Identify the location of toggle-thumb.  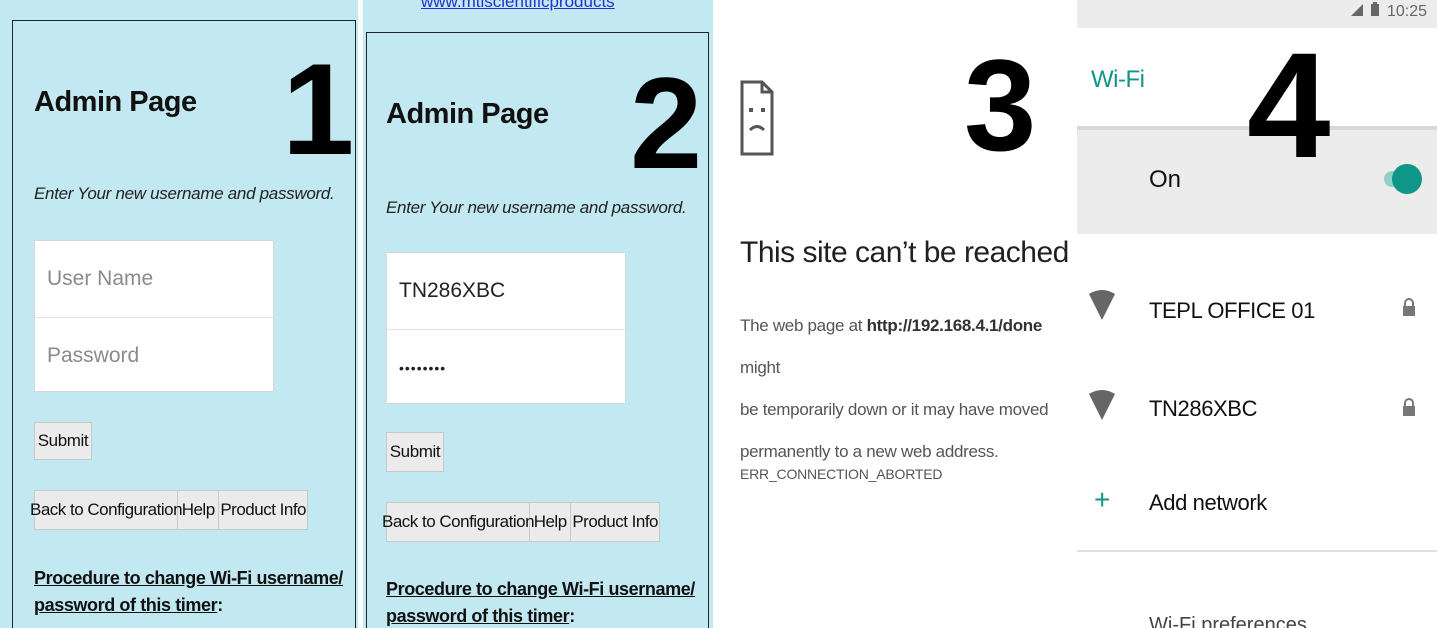
(1407, 179).